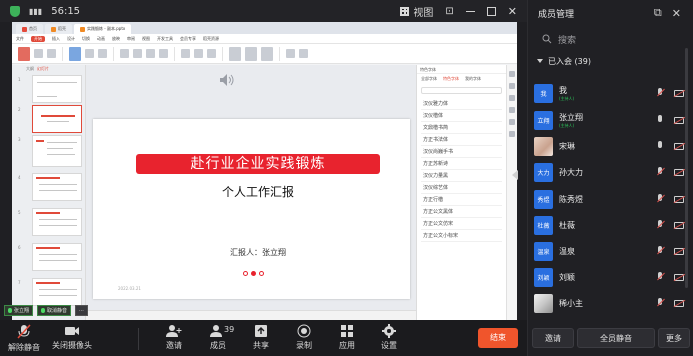 The width and height of the screenshot is (693, 356). What do you see at coordinates (54, 310) in the screenshot?
I see `unmute-chip: 取消静音` at bounding box center [54, 310].